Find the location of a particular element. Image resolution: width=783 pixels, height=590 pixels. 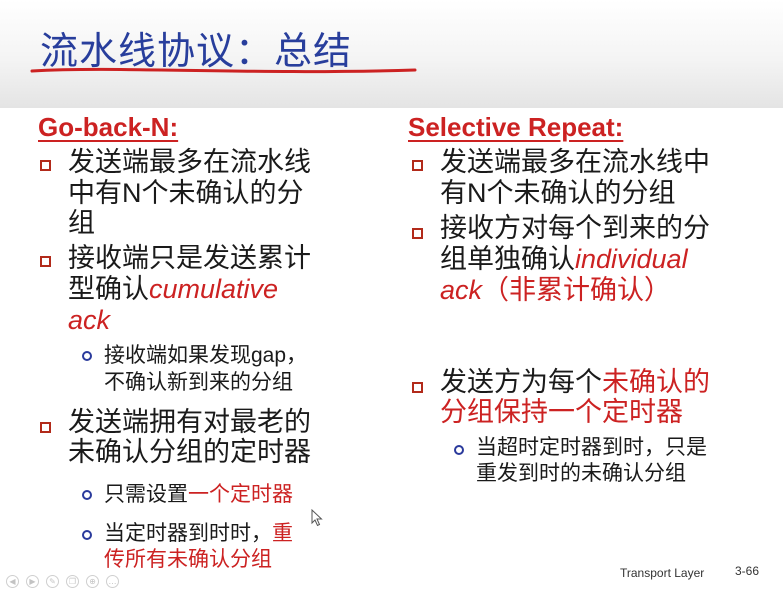

footer-label: Transport Layer is located at coordinates (662, 573).